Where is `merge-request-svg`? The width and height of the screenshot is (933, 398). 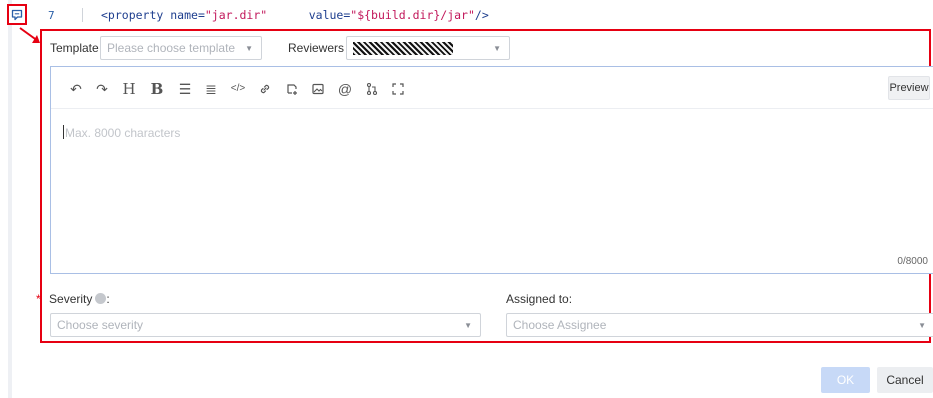 merge-request-svg is located at coordinates (372, 89).